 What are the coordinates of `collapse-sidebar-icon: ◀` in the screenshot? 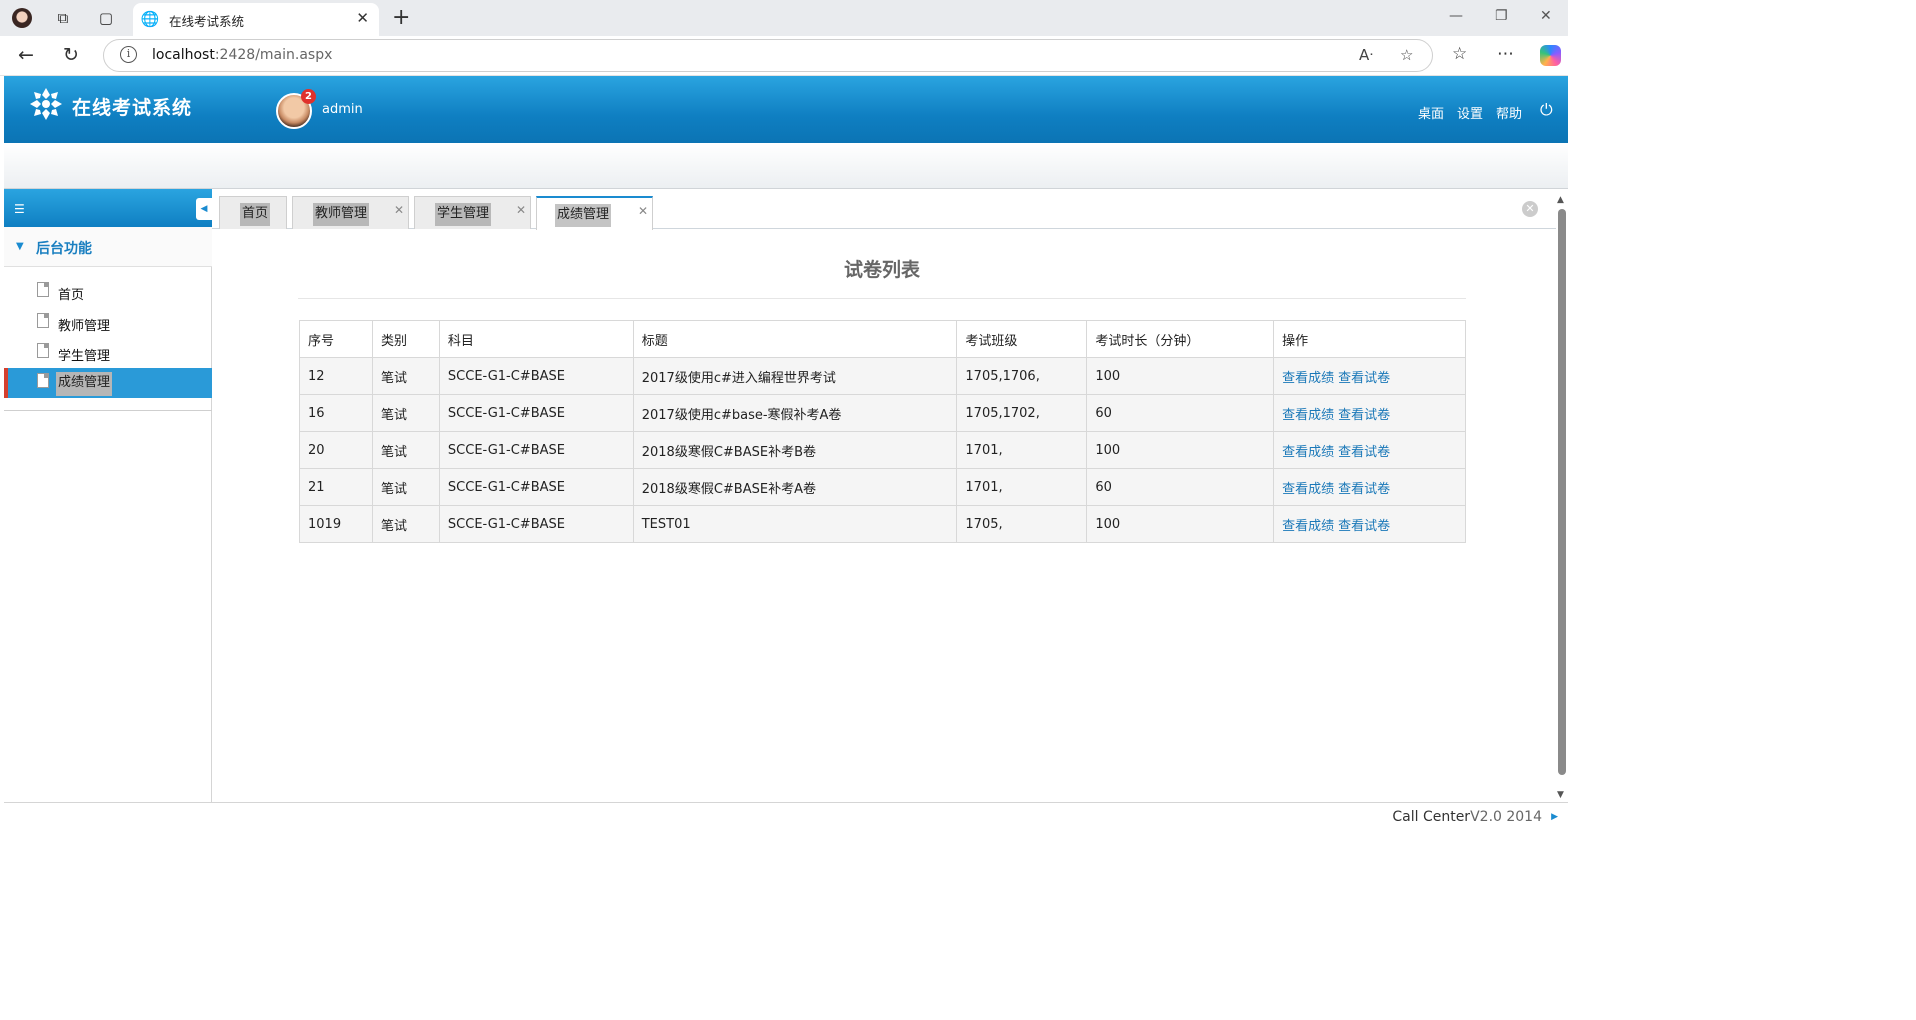 It's located at (204, 209).